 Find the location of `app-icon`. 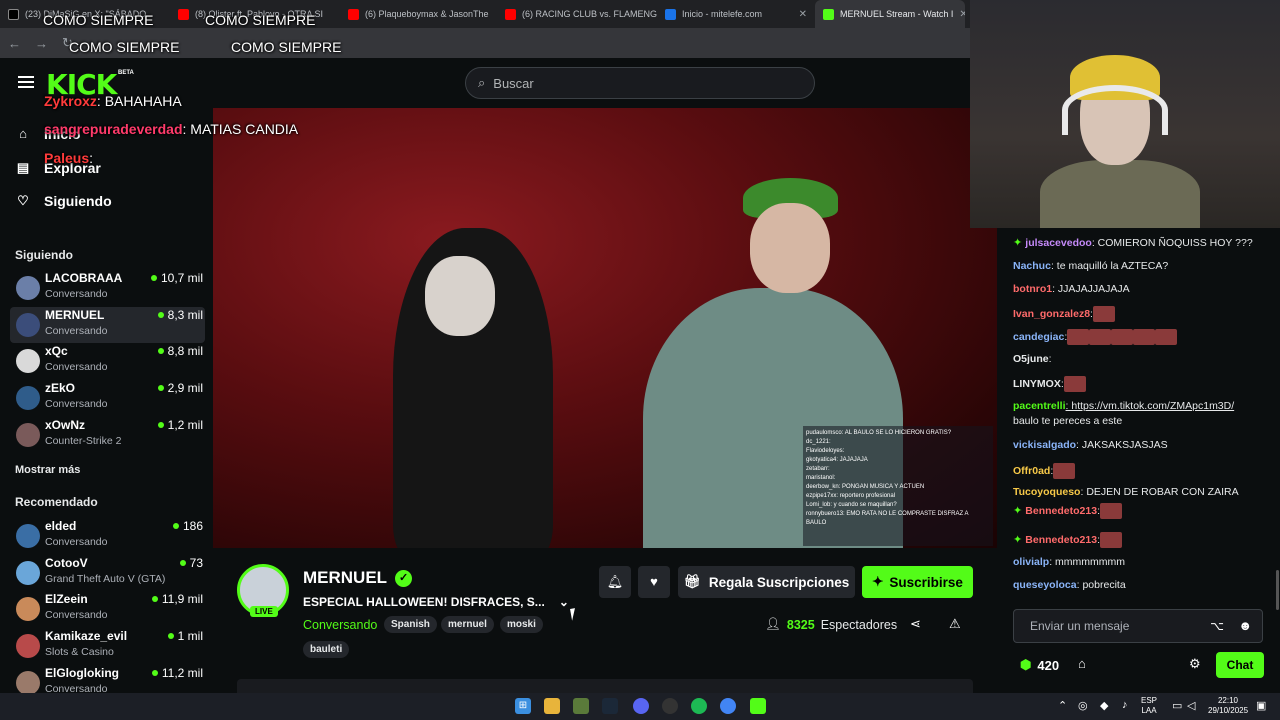

app-icon is located at coordinates (670, 706).